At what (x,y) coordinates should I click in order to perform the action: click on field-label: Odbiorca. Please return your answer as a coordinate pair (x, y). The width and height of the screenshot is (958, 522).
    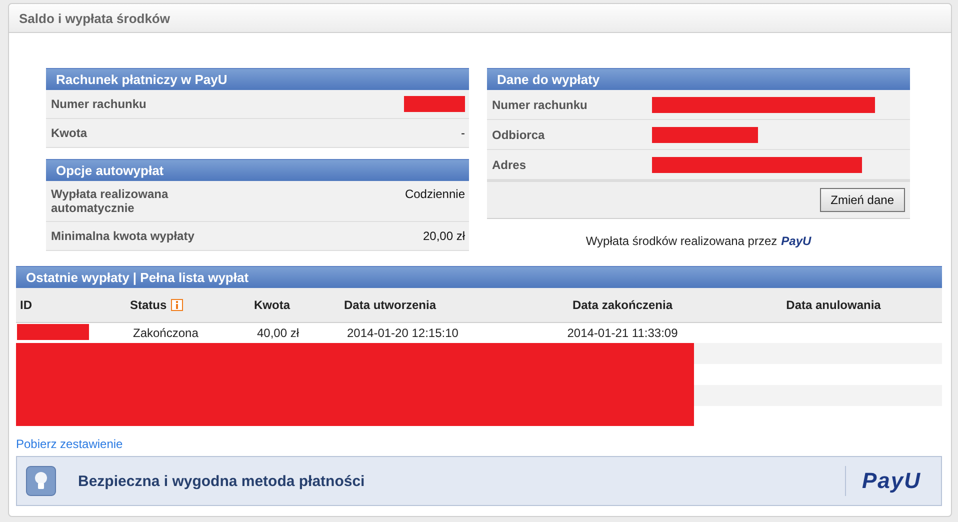
    Looking at the image, I should click on (519, 135).